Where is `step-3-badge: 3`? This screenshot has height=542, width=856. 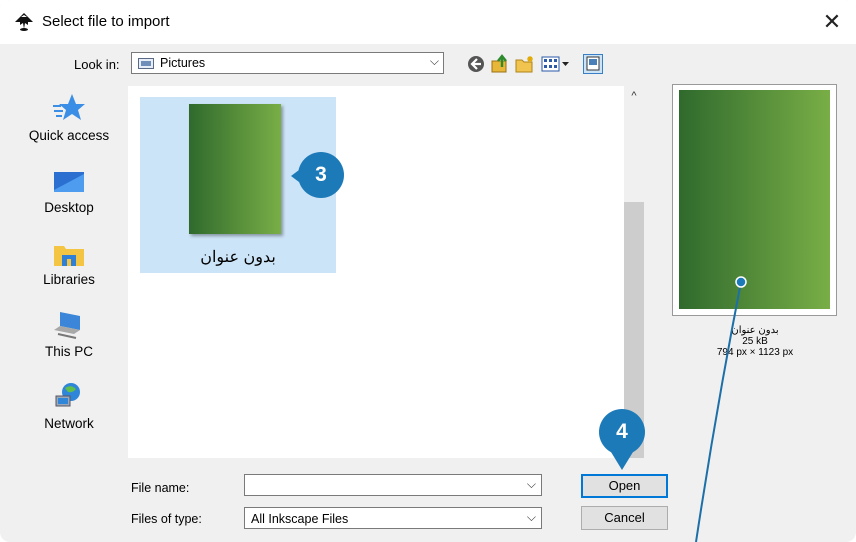
step-3-badge: 3 is located at coordinates (321, 175).